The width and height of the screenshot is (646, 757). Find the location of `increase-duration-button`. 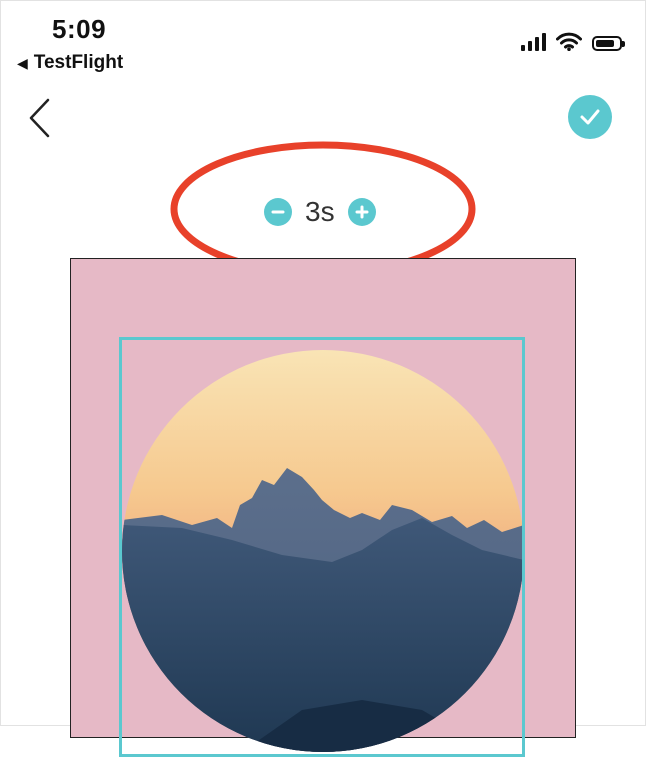

increase-duration-button is located at coordinates (361, 212).